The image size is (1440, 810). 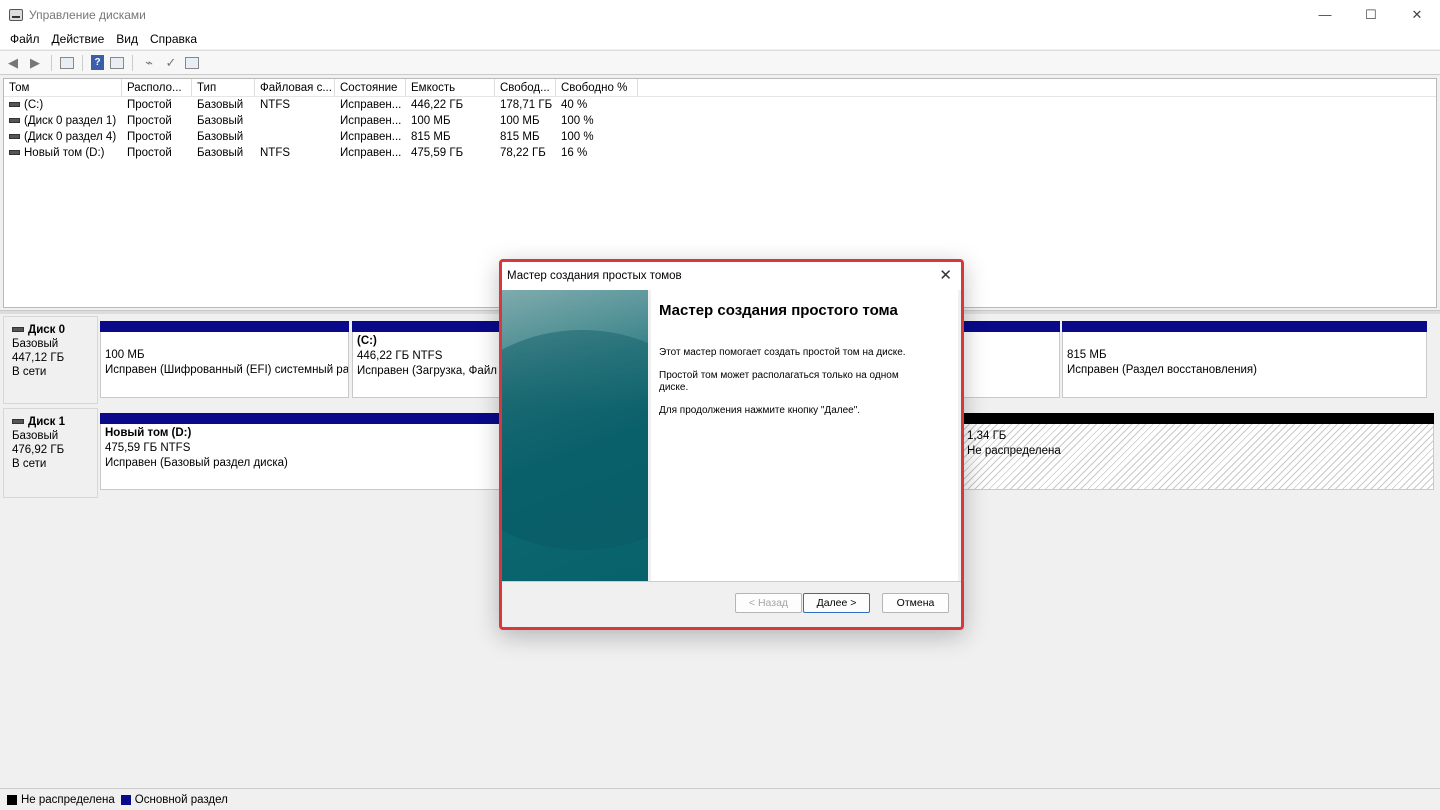 What do you see at coordinates (127, 39) in the screenshot?
I see `menu-view: Вид` at bounding box center [127, 39].